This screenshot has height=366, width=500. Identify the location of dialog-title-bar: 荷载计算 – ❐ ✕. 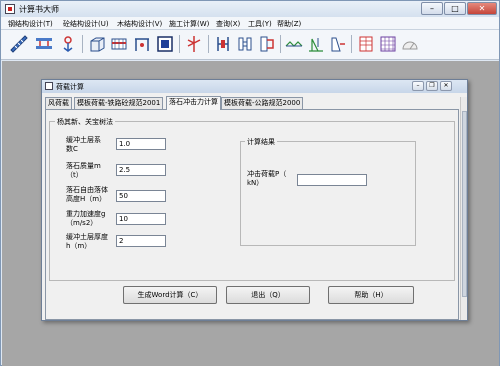
(254, 86).